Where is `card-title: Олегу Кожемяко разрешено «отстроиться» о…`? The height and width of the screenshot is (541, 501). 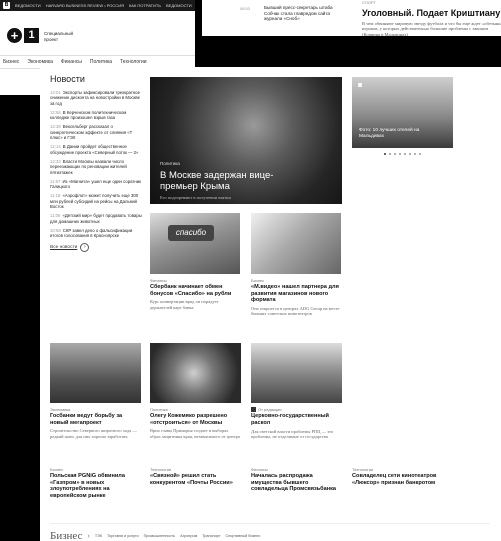
card-title: Олегу Кожемяко разрешено «отстроиться» о… is located at coordinates (195, 419).